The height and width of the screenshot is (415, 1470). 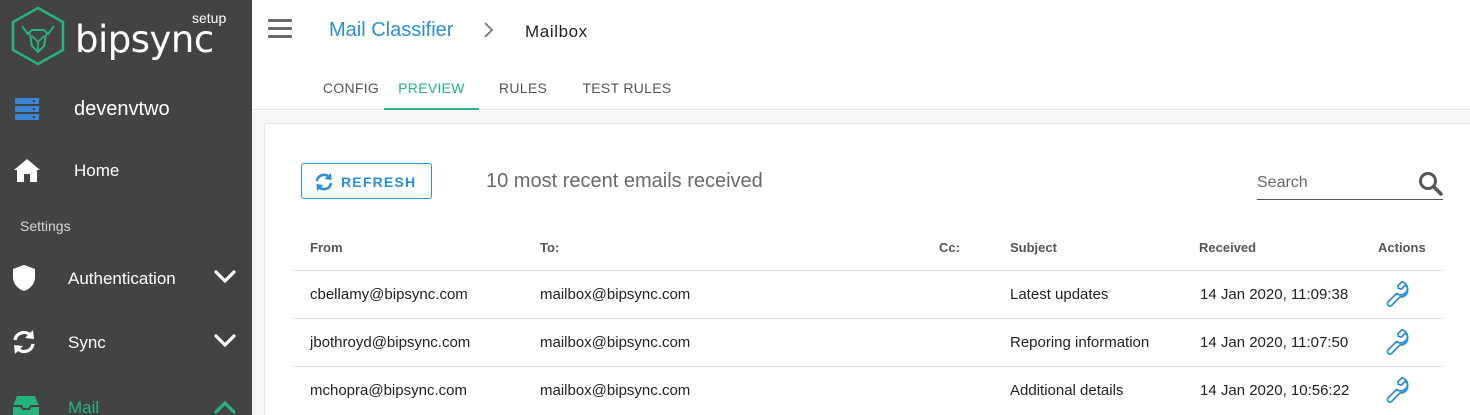 I want to click on search-icon, so click(x=1431, y=184).